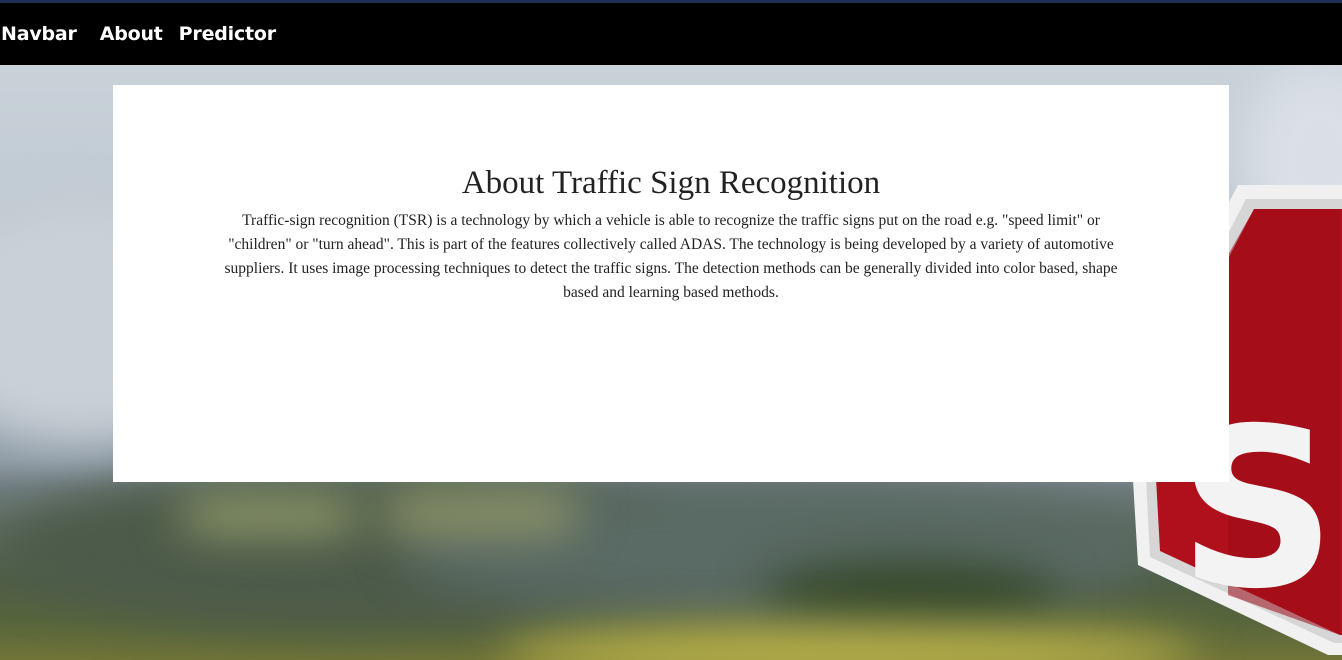 The width and height of the screenshot is (1342, 660). Describe the element at coordinates (39, 34) in the screenshot. I see `navbar-brand-link: Navbar` at that location.